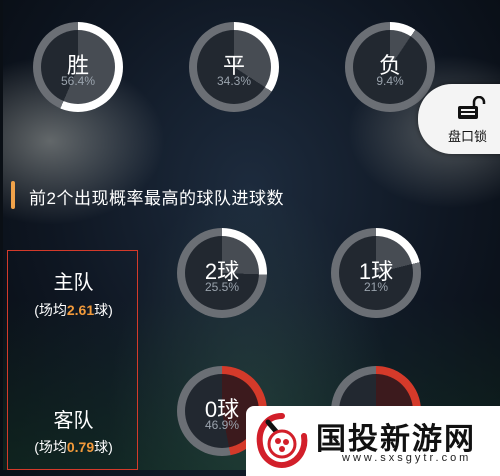  I want to click on loss-percentage: 9.4%, so click(390, 81).